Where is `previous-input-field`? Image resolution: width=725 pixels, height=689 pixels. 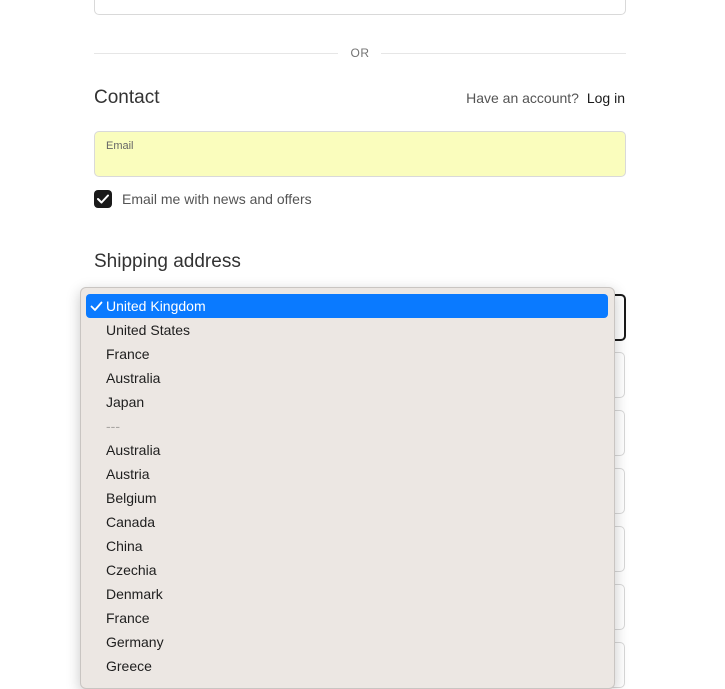
previous-input-field is located at coordinates (360, 7).